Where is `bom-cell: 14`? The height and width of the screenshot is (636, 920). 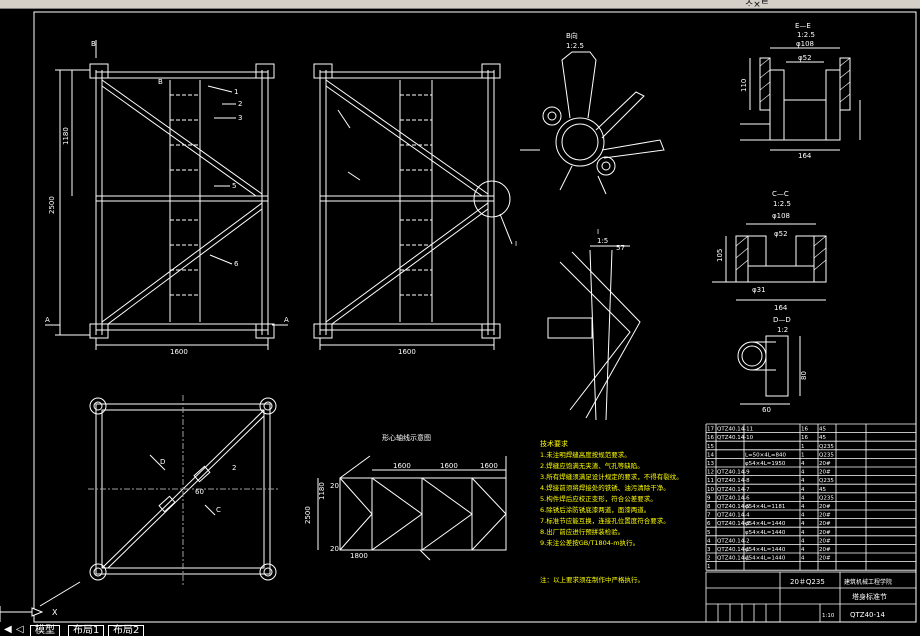 bom-cell: 14 is located at coordinates (710, 455).